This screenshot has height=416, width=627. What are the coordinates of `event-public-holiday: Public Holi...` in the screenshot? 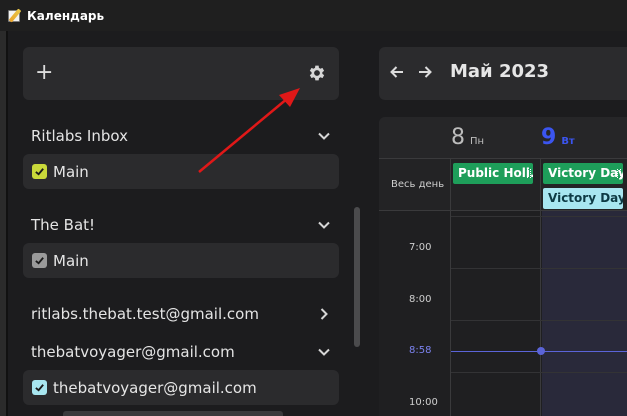 It's located at (493, 173).